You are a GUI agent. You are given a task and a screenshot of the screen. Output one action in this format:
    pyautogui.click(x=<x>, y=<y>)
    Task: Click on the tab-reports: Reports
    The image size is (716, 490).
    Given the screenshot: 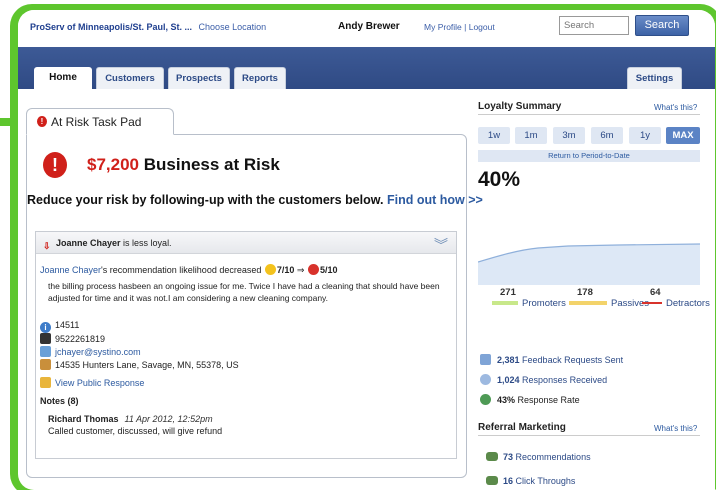 What is the action you would take?
    pyautogui.click(x=260, y=78)
    